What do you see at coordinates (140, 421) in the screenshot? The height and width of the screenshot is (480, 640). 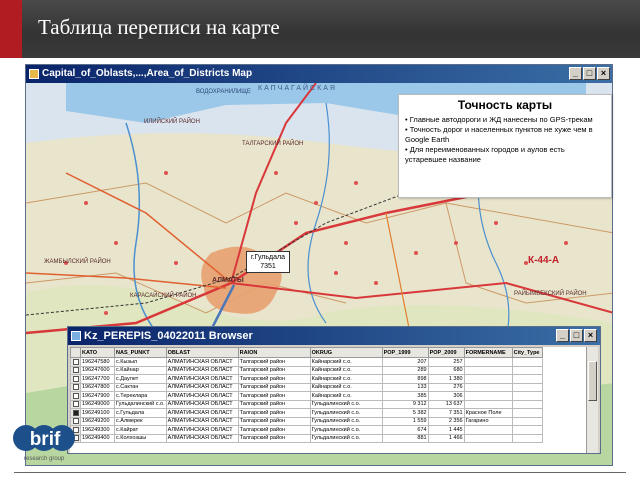 I see `table-cell: с.Алмерек` at bounding box center [140, 421].